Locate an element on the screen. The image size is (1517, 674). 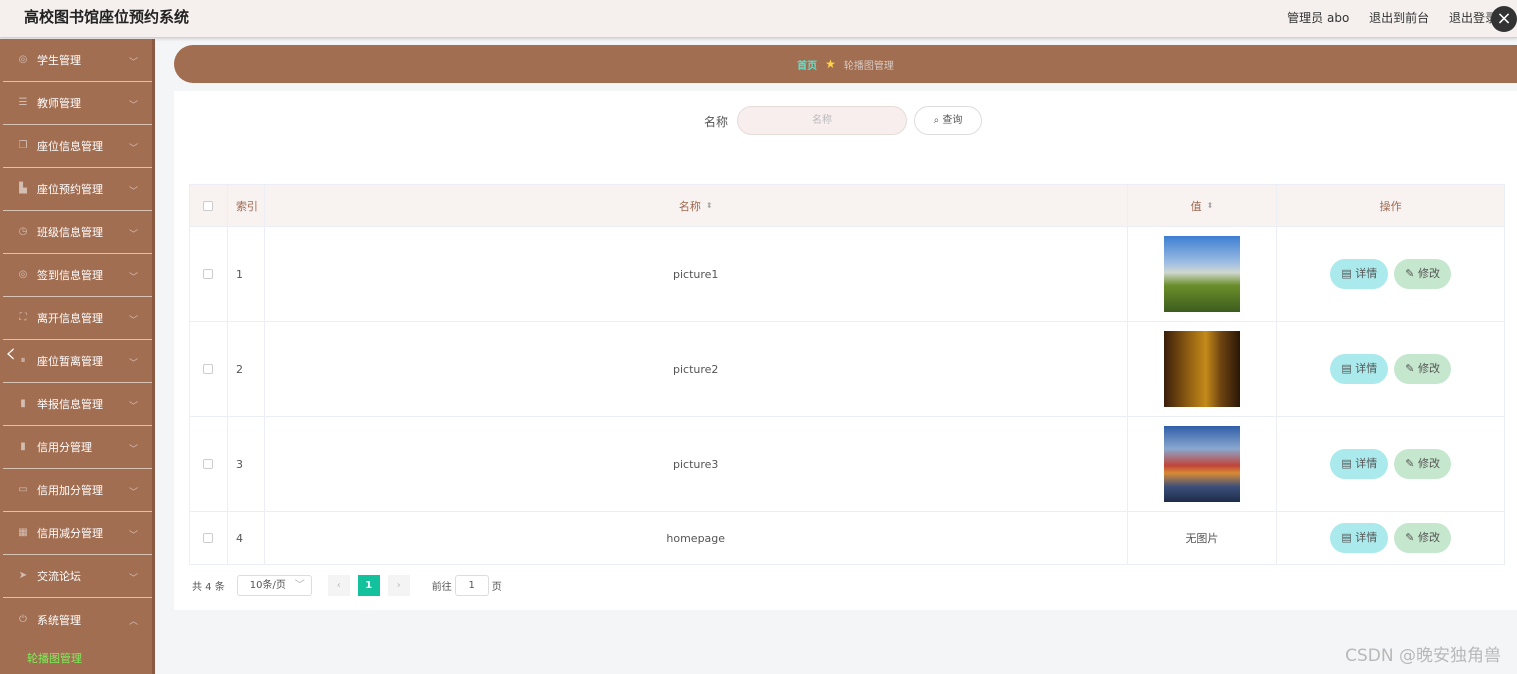
header-name: 名称 ⬍ is located at coordinates (696, 205).